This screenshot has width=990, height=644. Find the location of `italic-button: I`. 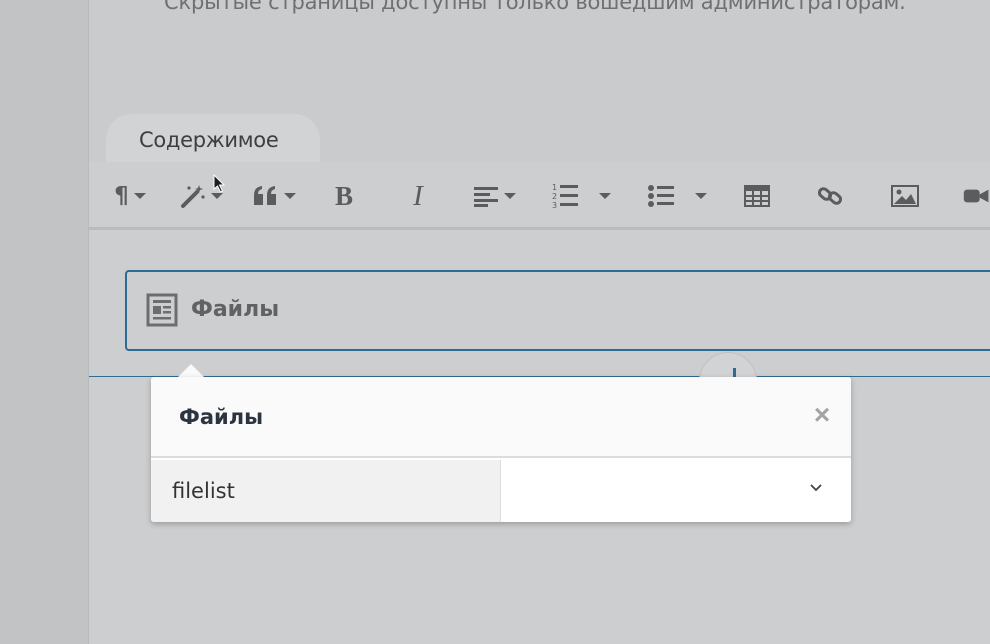

italic-button: I is located at coordinates (418, 196).